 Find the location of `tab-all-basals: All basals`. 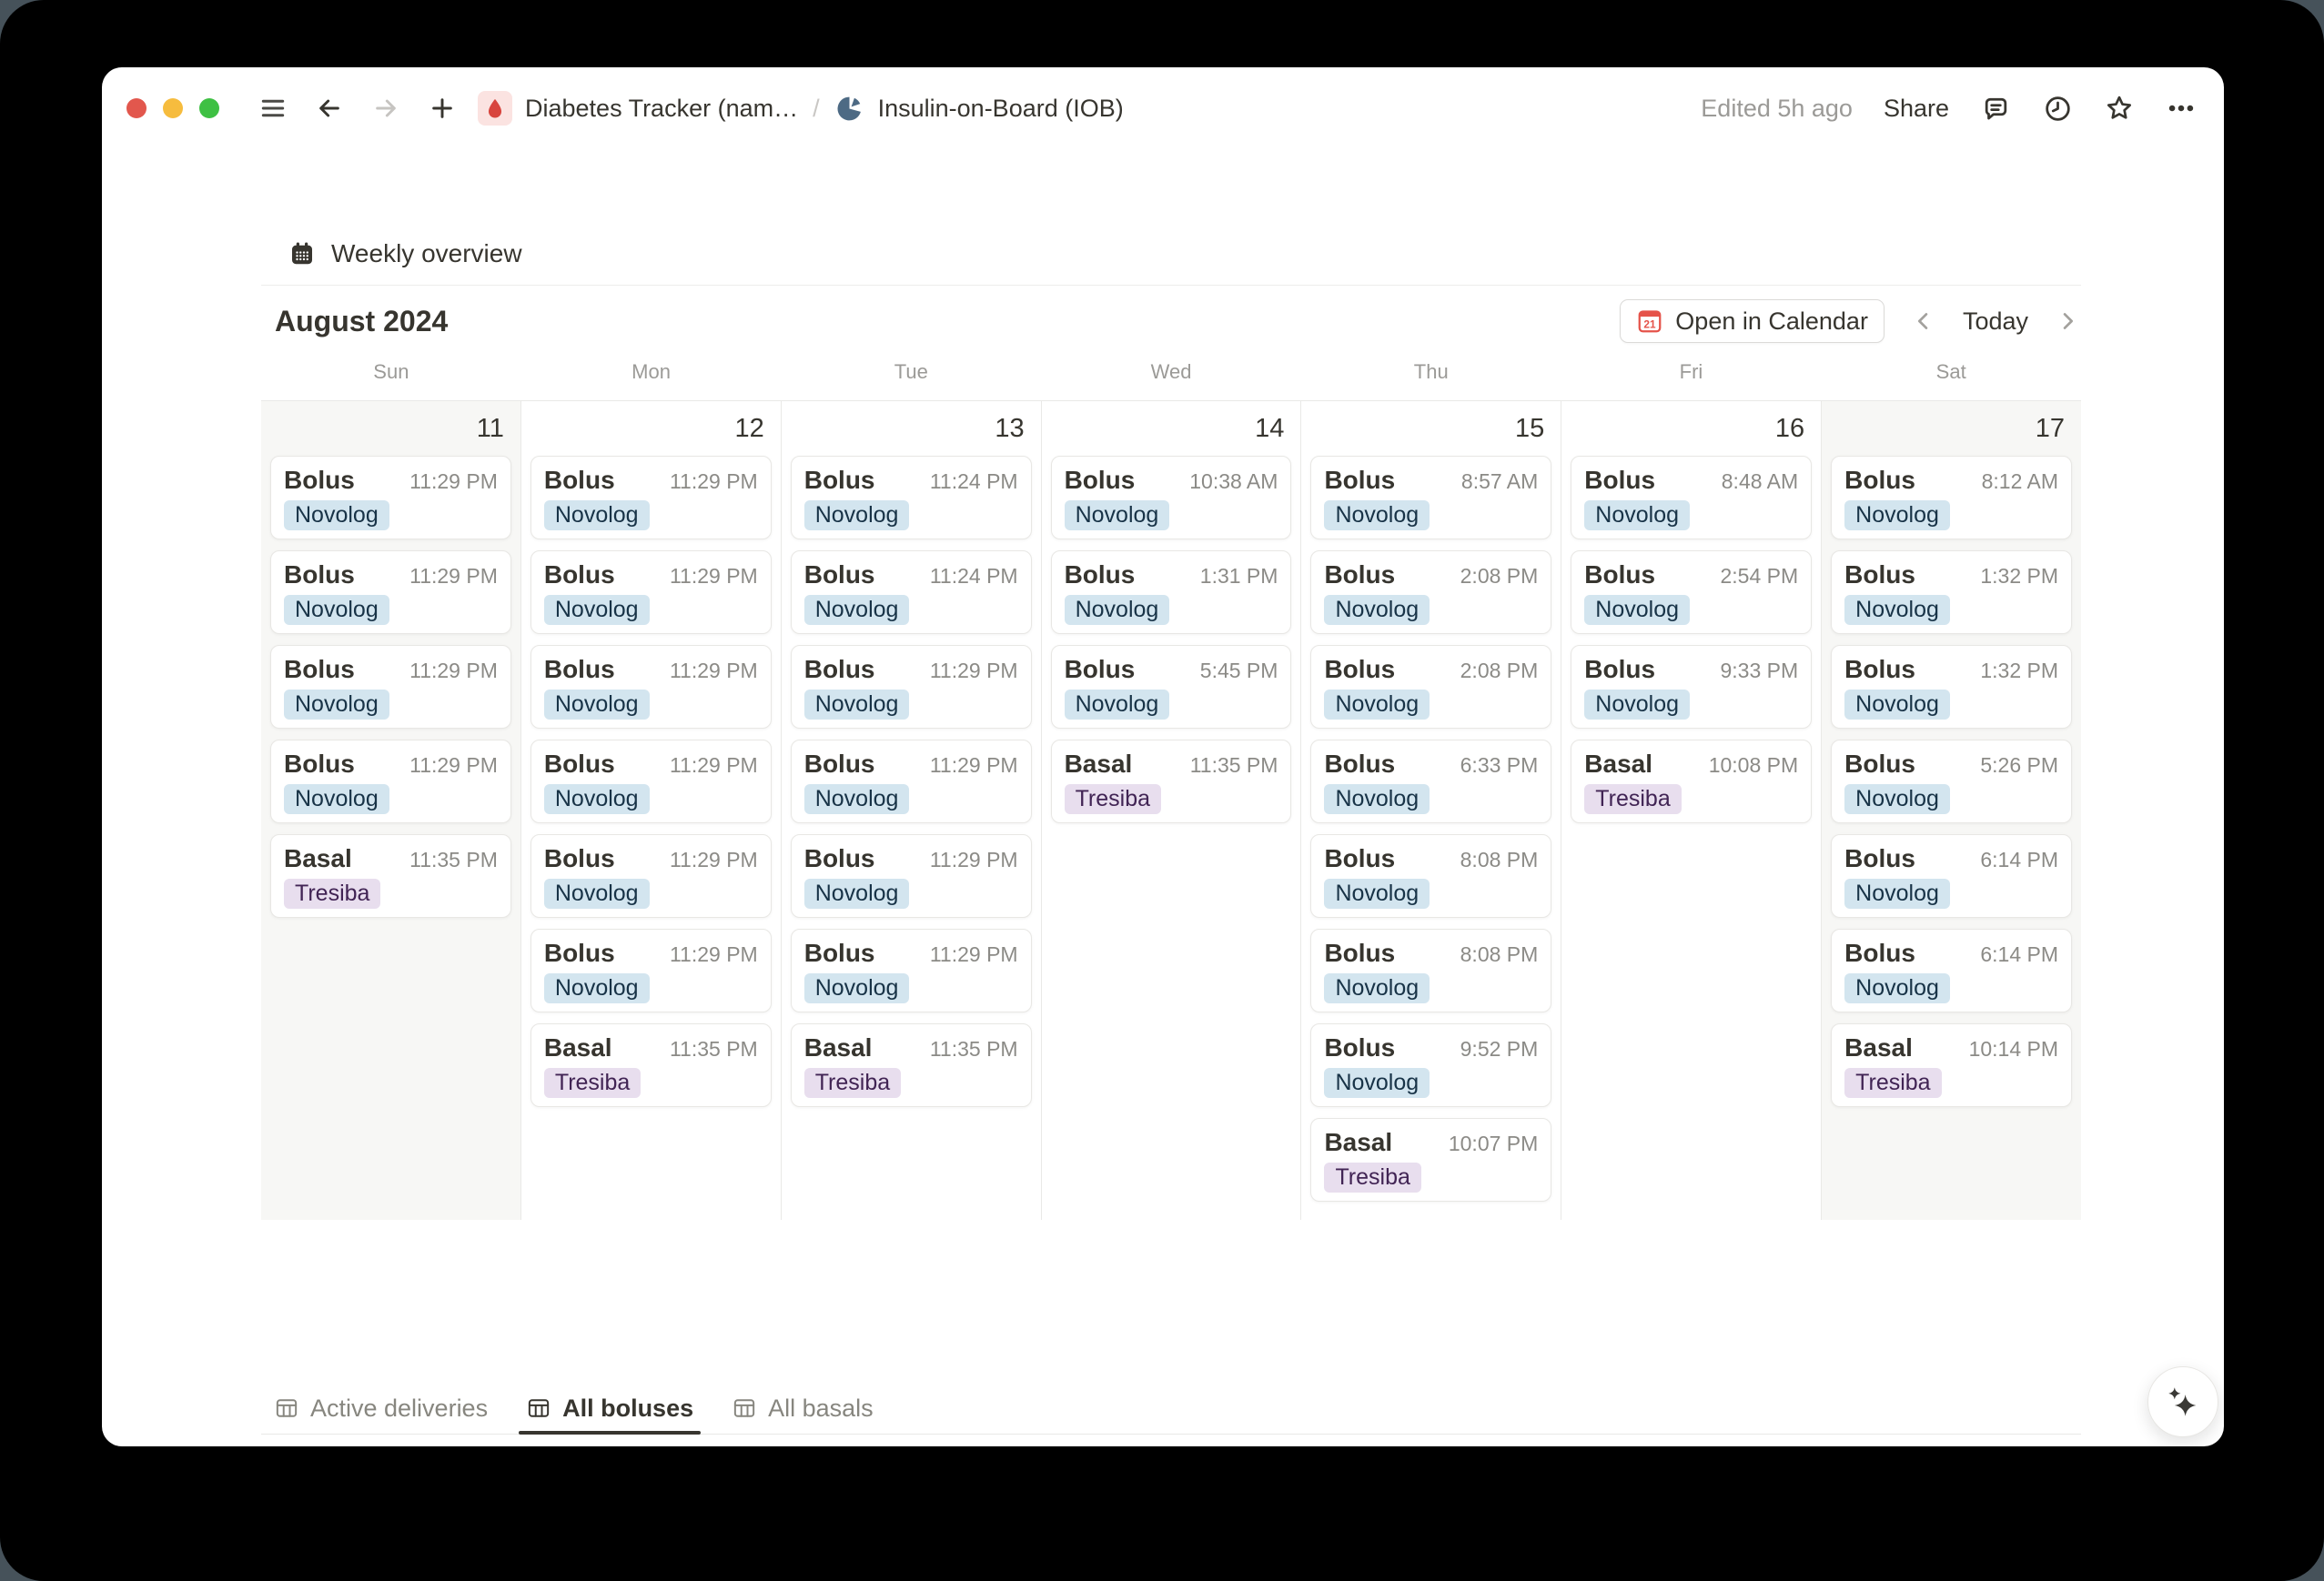

tab-all-basals: All basals is located at coordinates (802, 1409).